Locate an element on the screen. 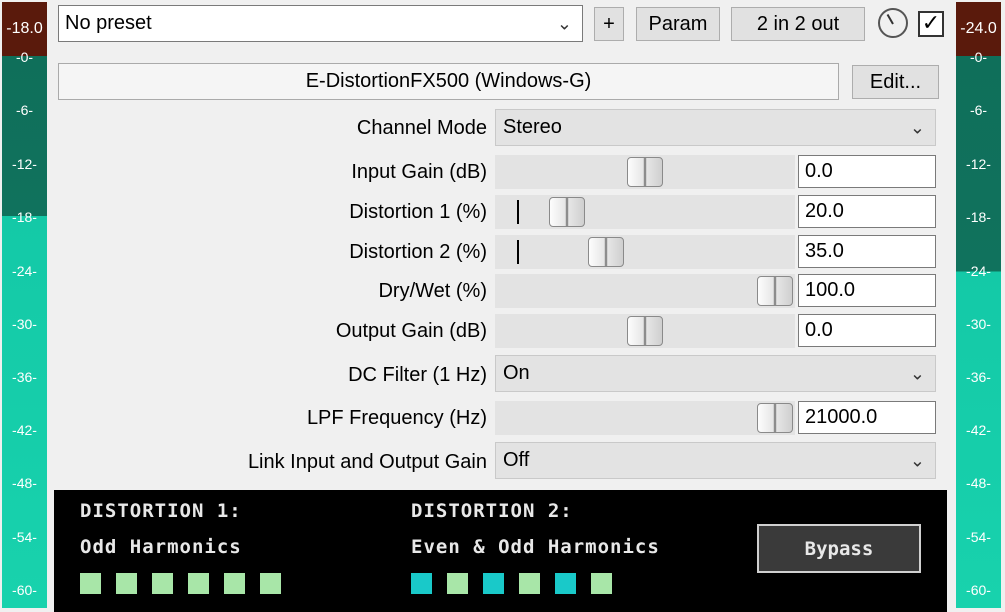 The width and height of the screenshot is (1005, 612). enable-checkbox: ✓ is located at coordinates (931, 24).